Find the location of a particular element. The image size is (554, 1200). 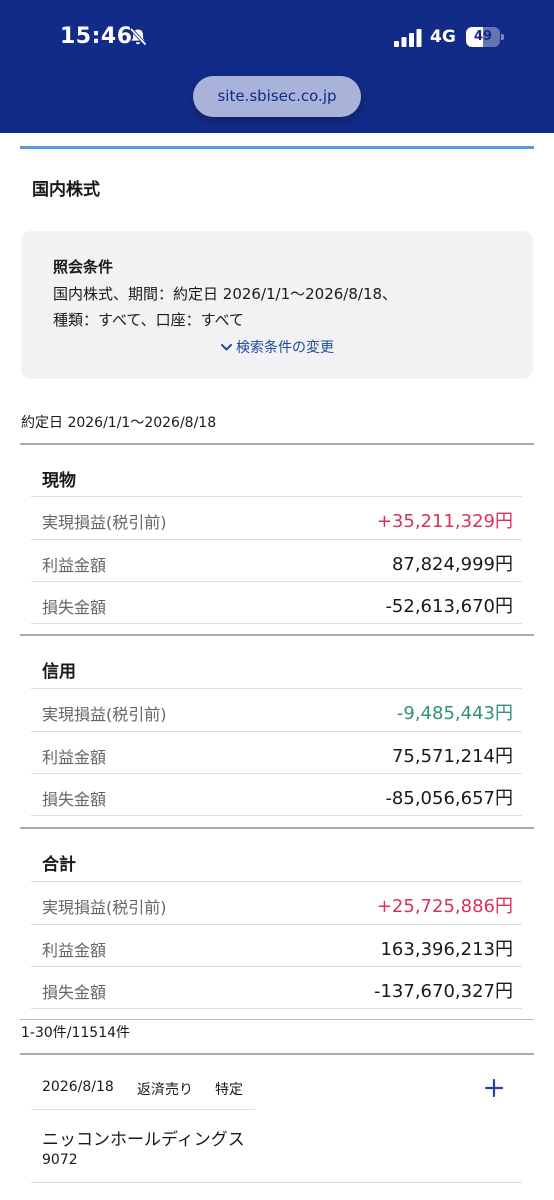

battery-icon: 49 is located at coordinates (485, 37).